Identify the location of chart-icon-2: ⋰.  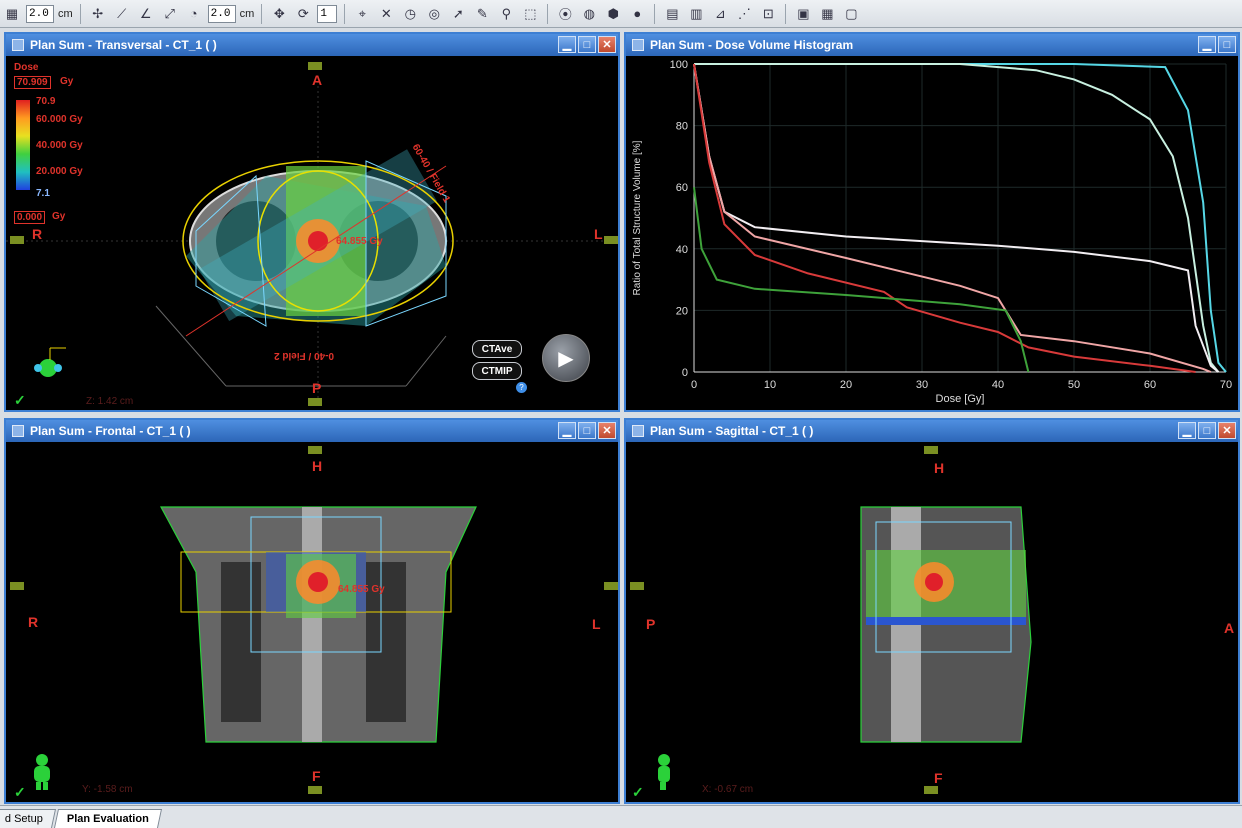
(744, 14).